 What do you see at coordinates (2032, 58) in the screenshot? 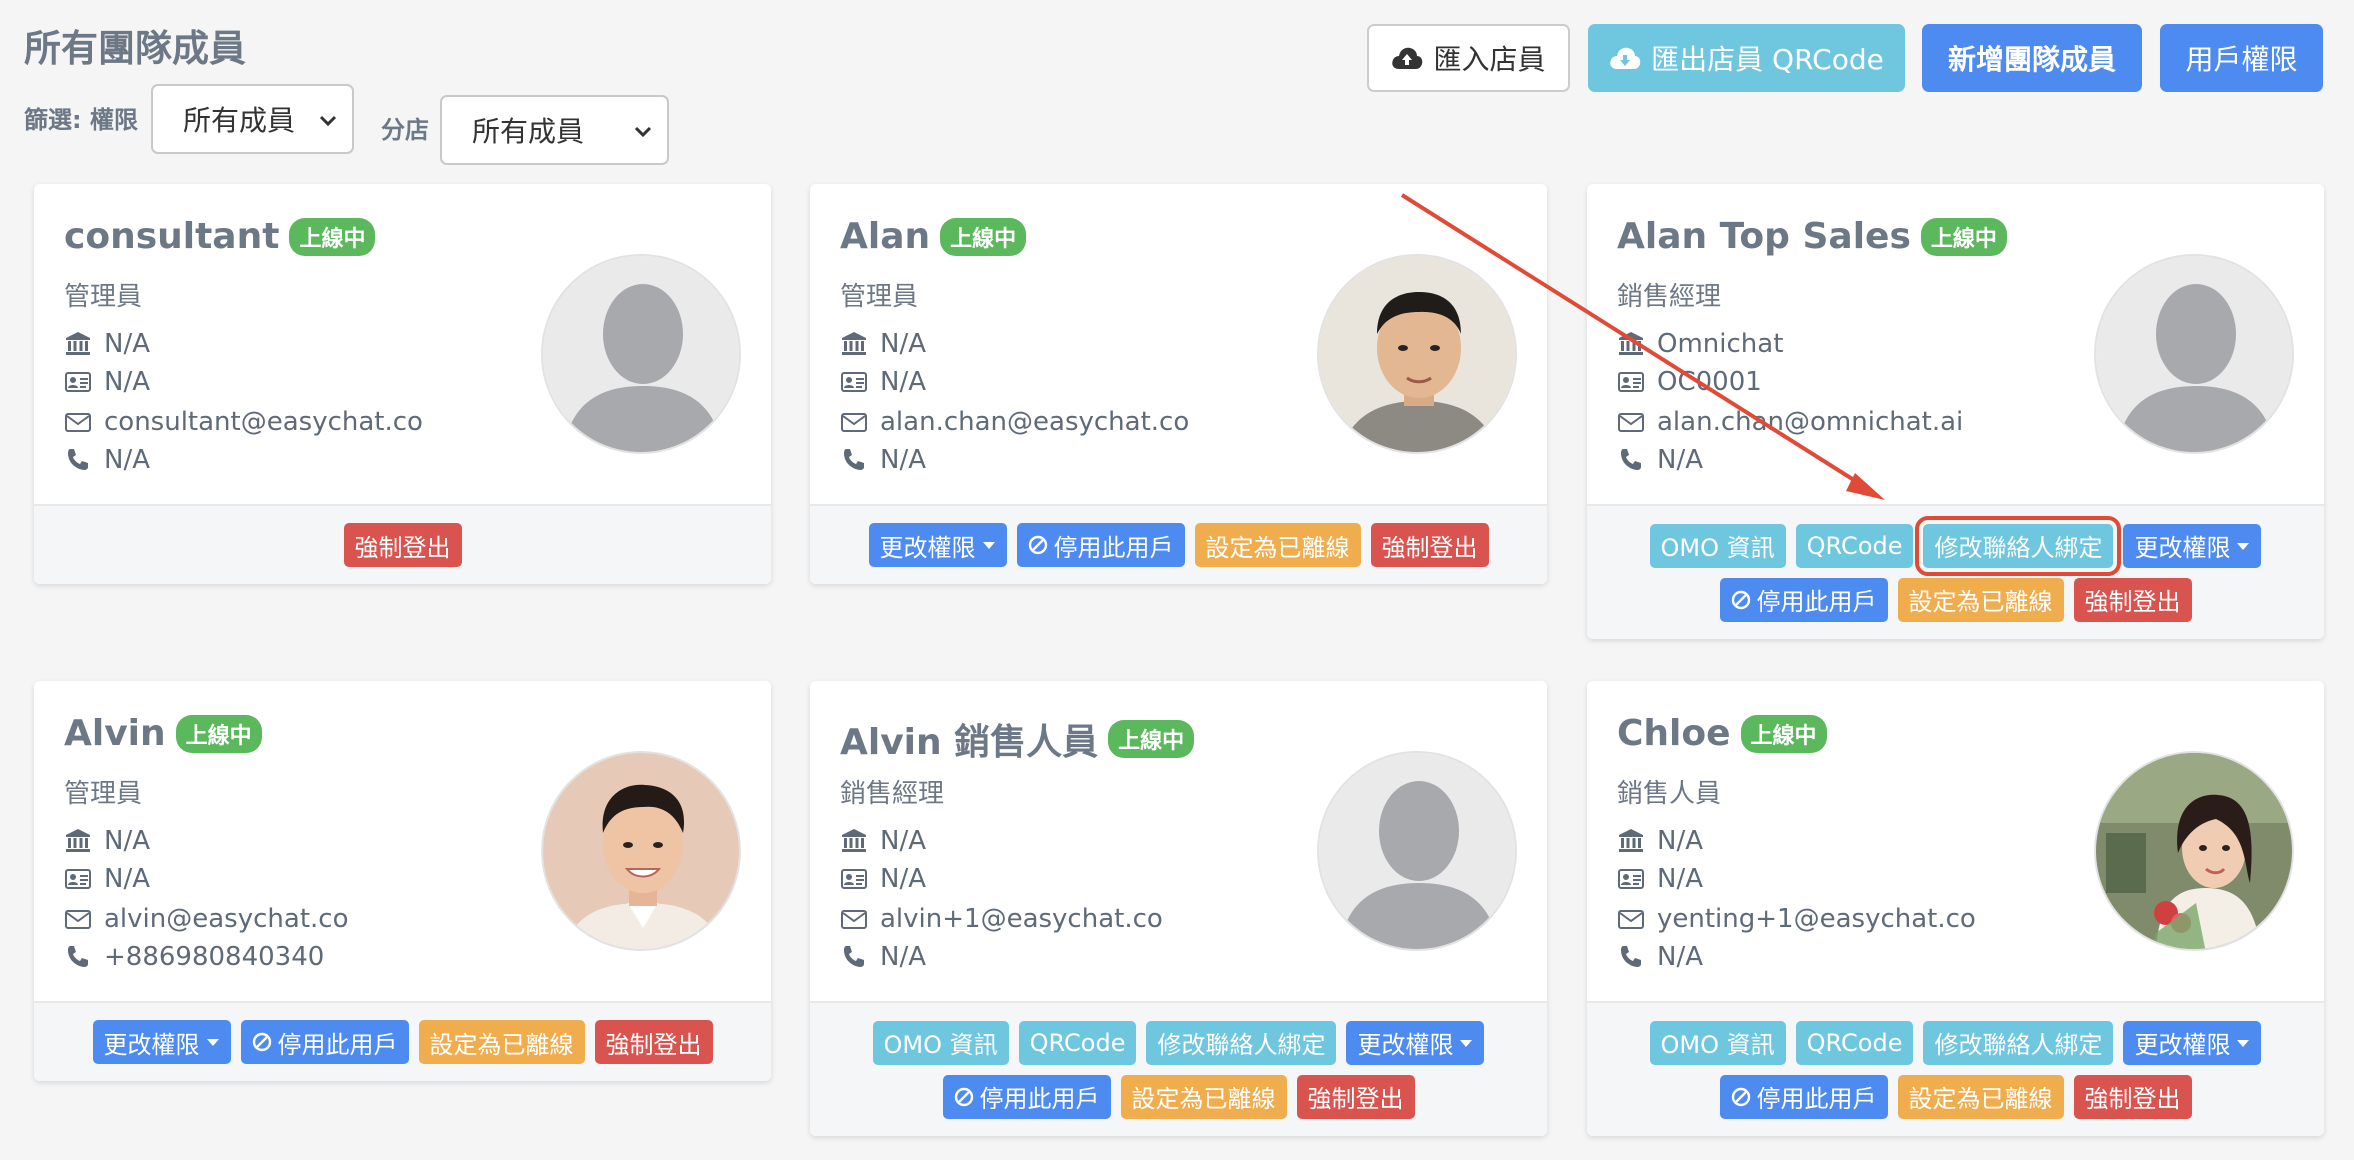
I see `add-member-button: 新增團隊成員` at bounding box center [2032, 58].